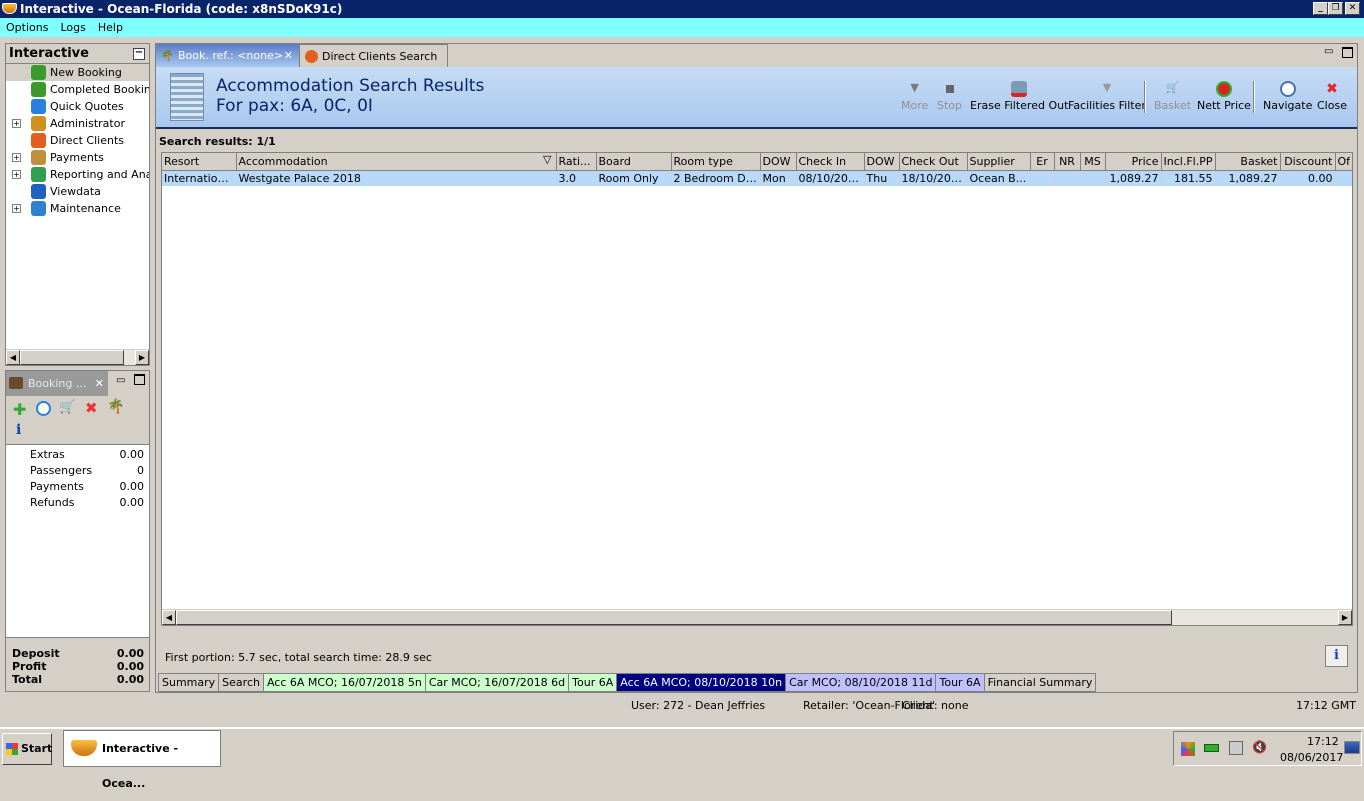  I want to click on menu-logs: Logs, so click(72, 27).